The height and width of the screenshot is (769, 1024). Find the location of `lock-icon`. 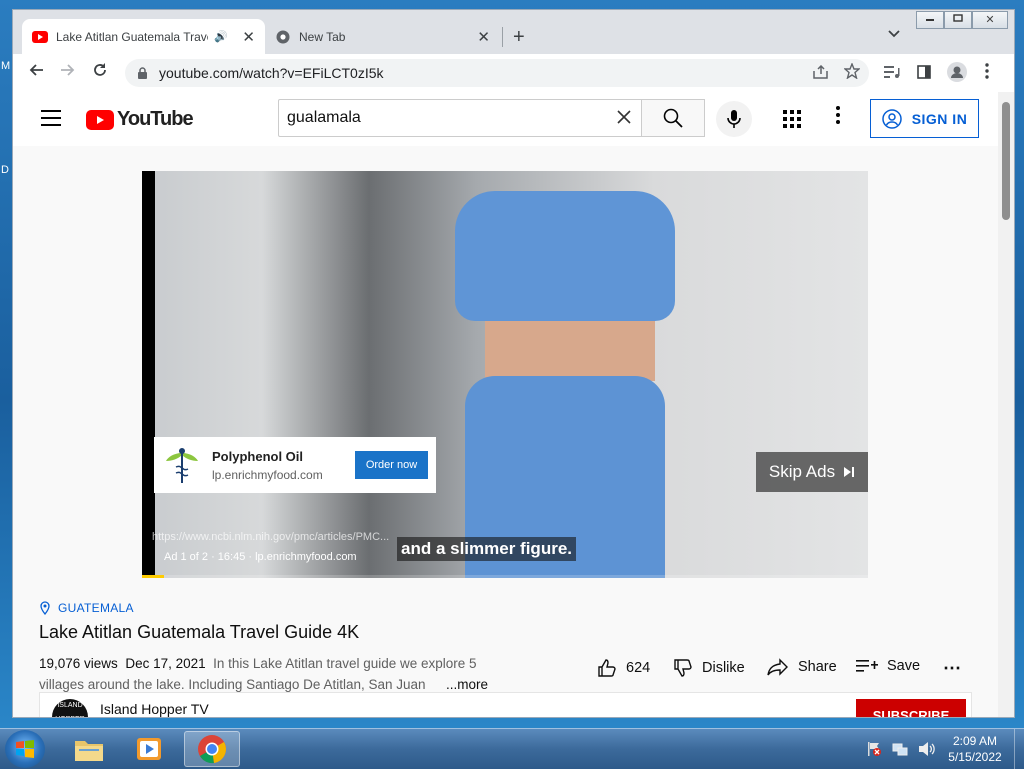

lock-icon is located at coordinates (143, 73).